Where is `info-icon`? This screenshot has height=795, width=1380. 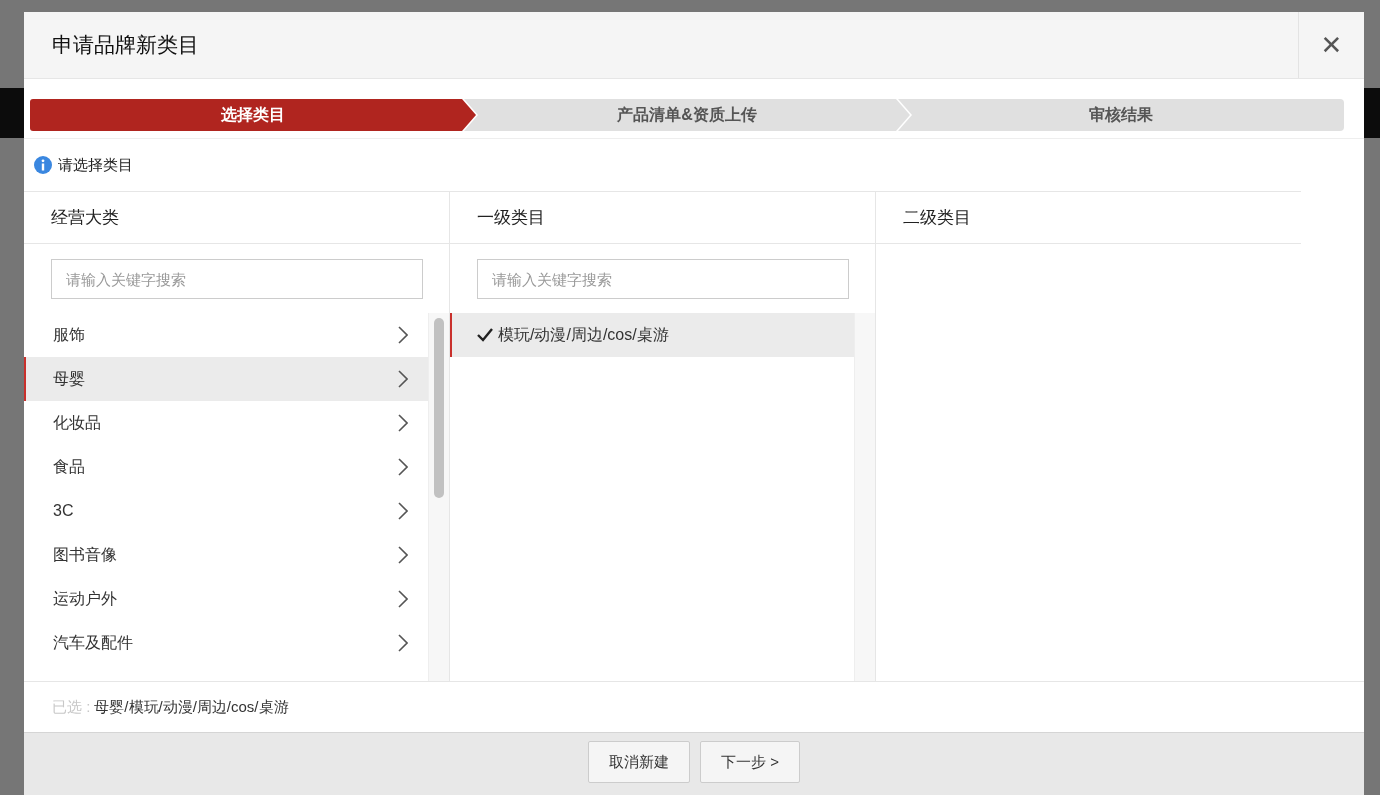
info-icon is located at coordinates (43, 165).